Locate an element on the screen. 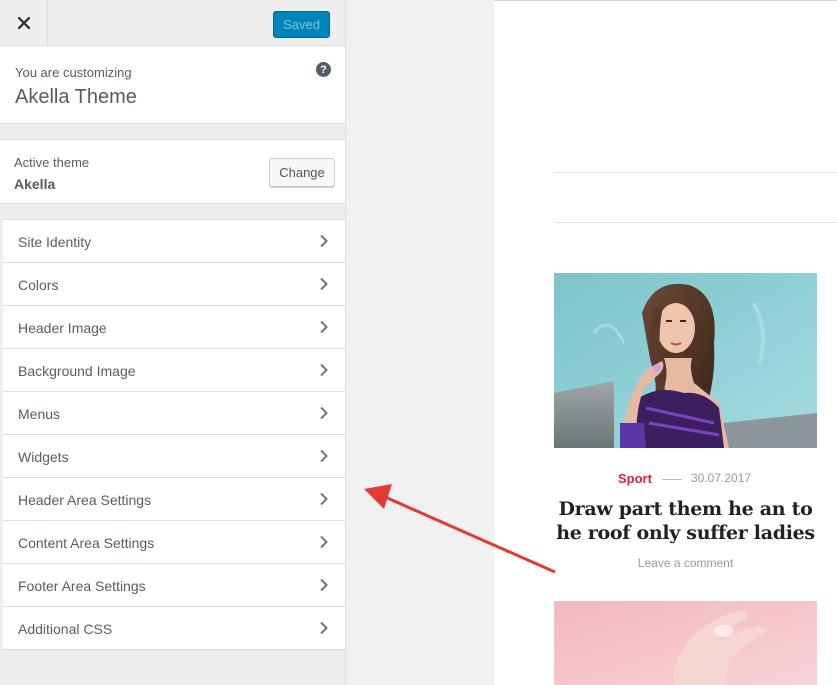  section-background-image: Background Image is located at coordinates (174, 370).